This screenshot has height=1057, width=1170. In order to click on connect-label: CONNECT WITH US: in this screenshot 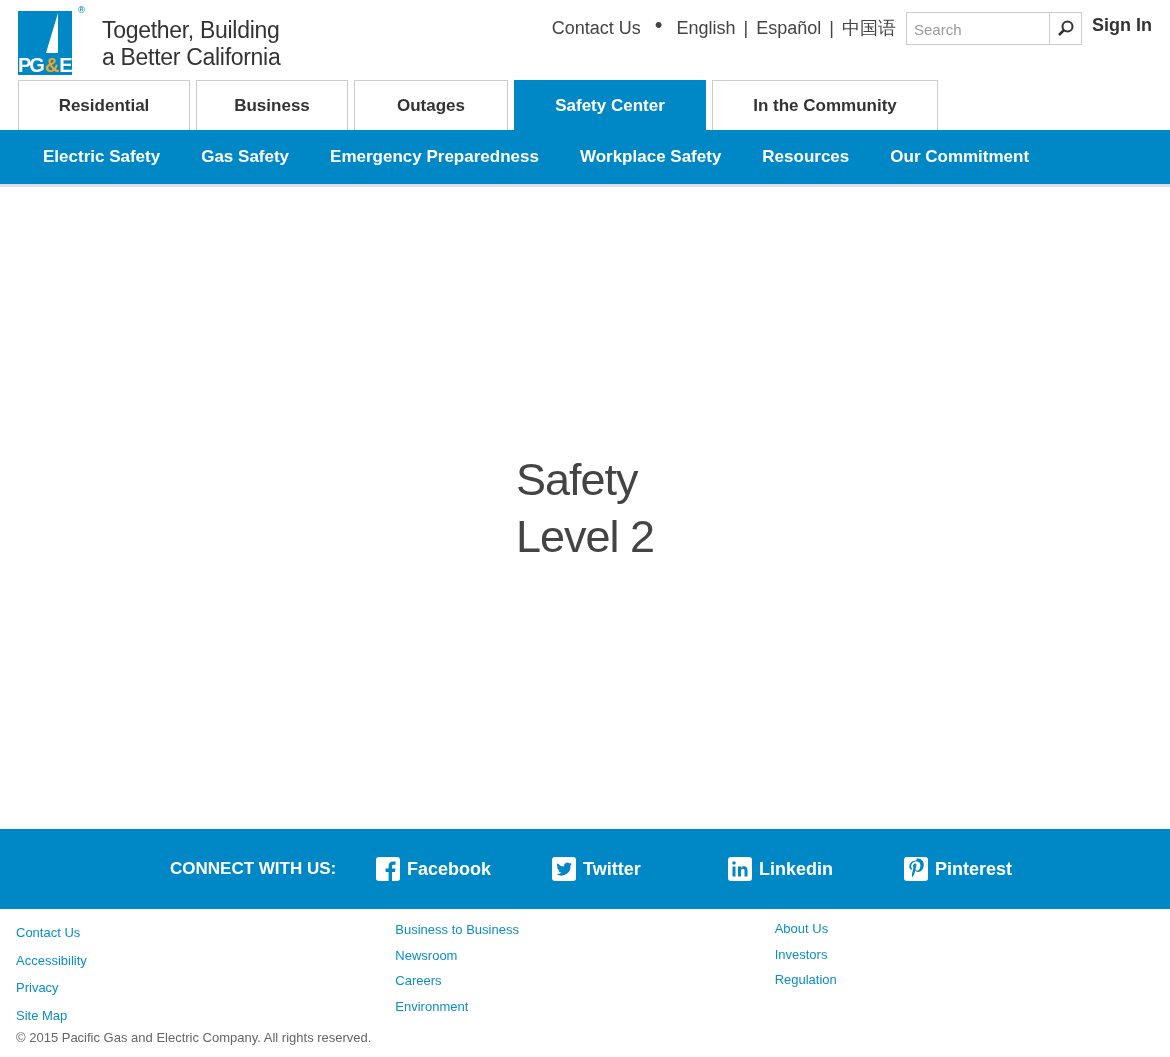, I will do `click(254, 869)`.